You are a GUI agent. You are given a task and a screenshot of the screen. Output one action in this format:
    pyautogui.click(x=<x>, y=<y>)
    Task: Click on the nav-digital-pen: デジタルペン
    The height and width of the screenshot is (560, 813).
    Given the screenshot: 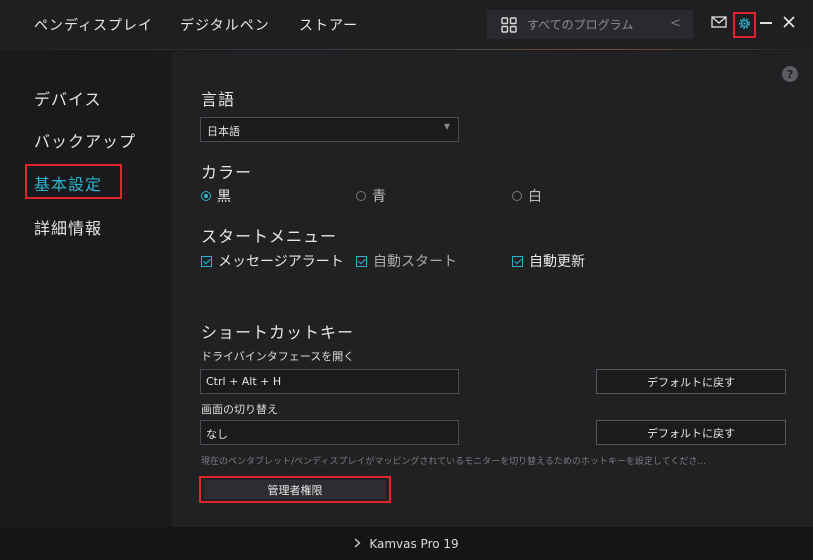 What is the action you would take?
    pyautogui.click(x=225, y=25)
    